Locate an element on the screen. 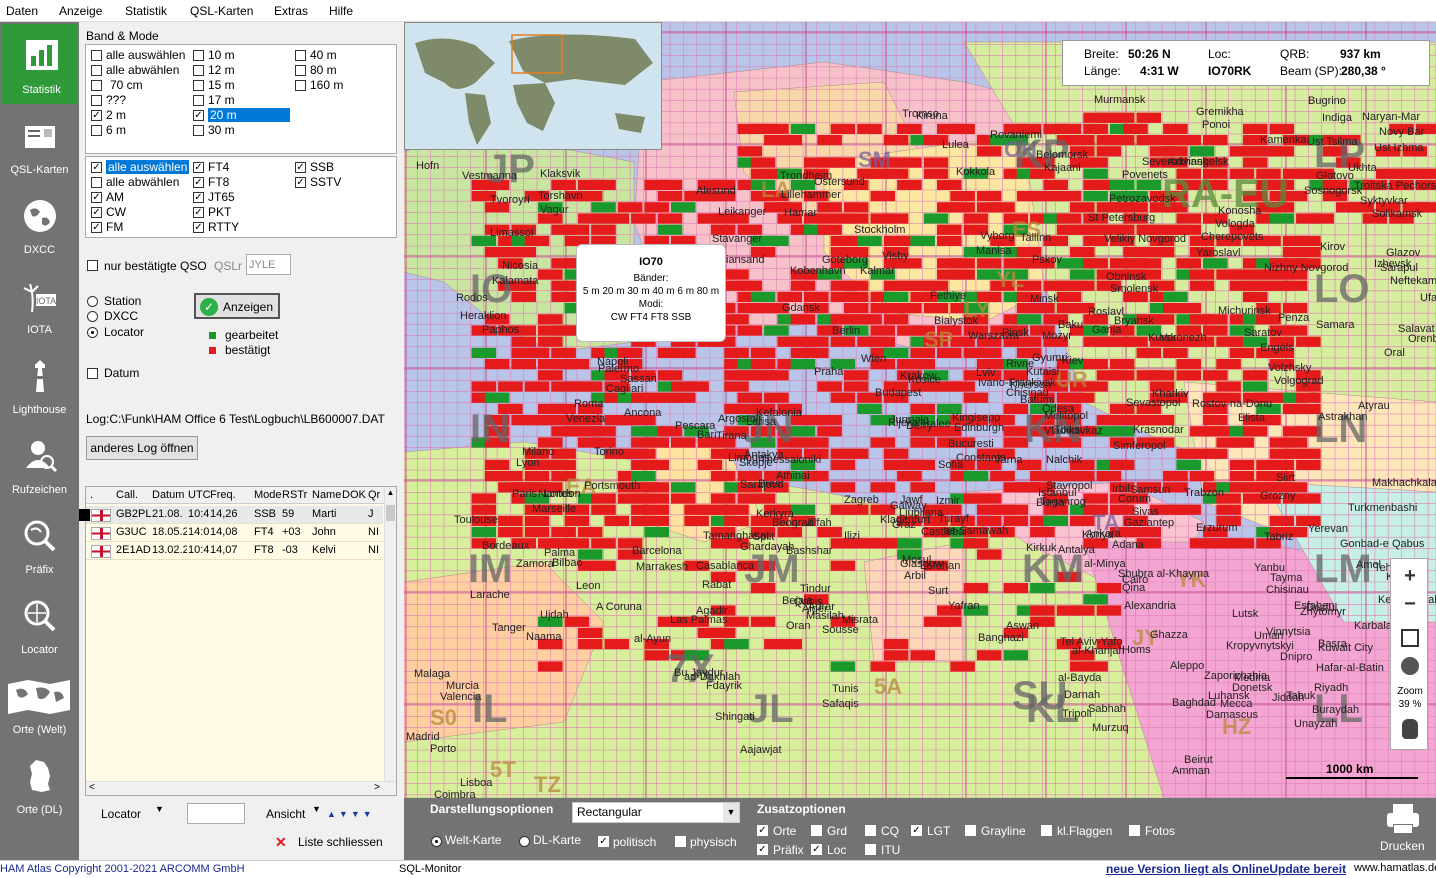 The image size is (1436, 878). sidebar-item-locator: Locator is located at coordinates (39, 624).